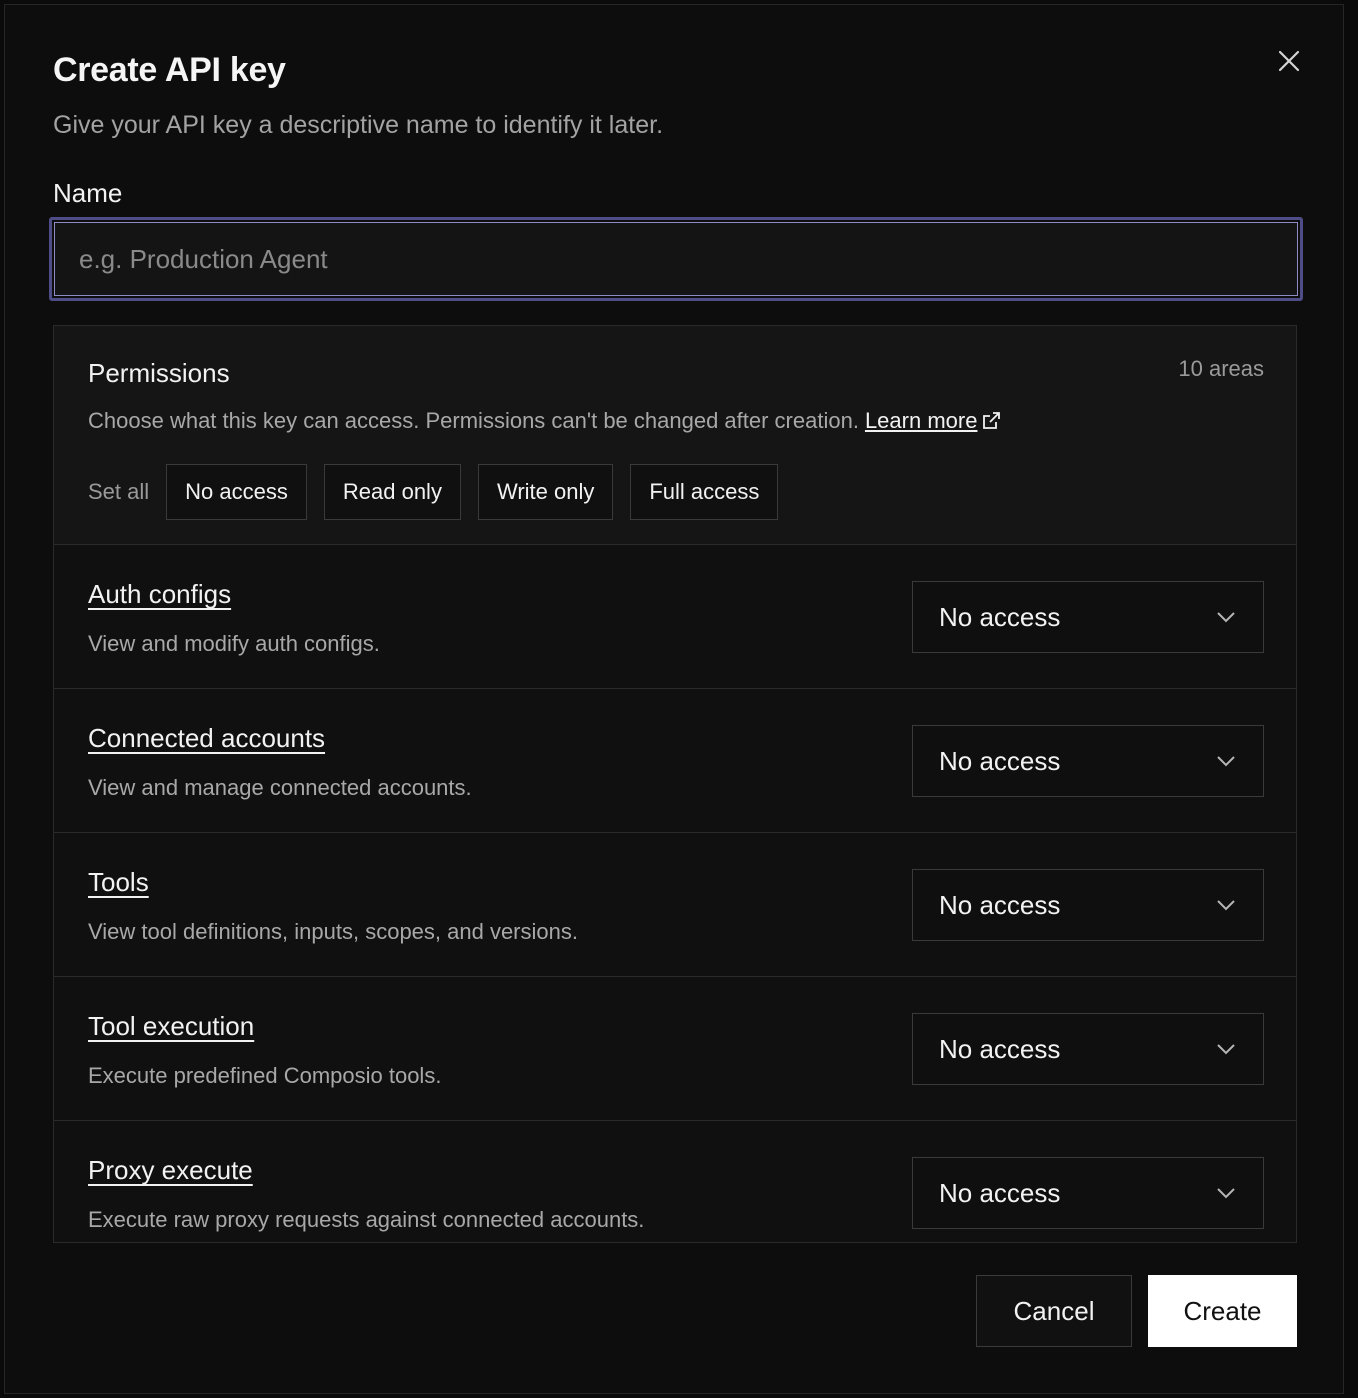 The image size is (1358, 1398). I want to click on create-button: Create, so click(1222, 1311).